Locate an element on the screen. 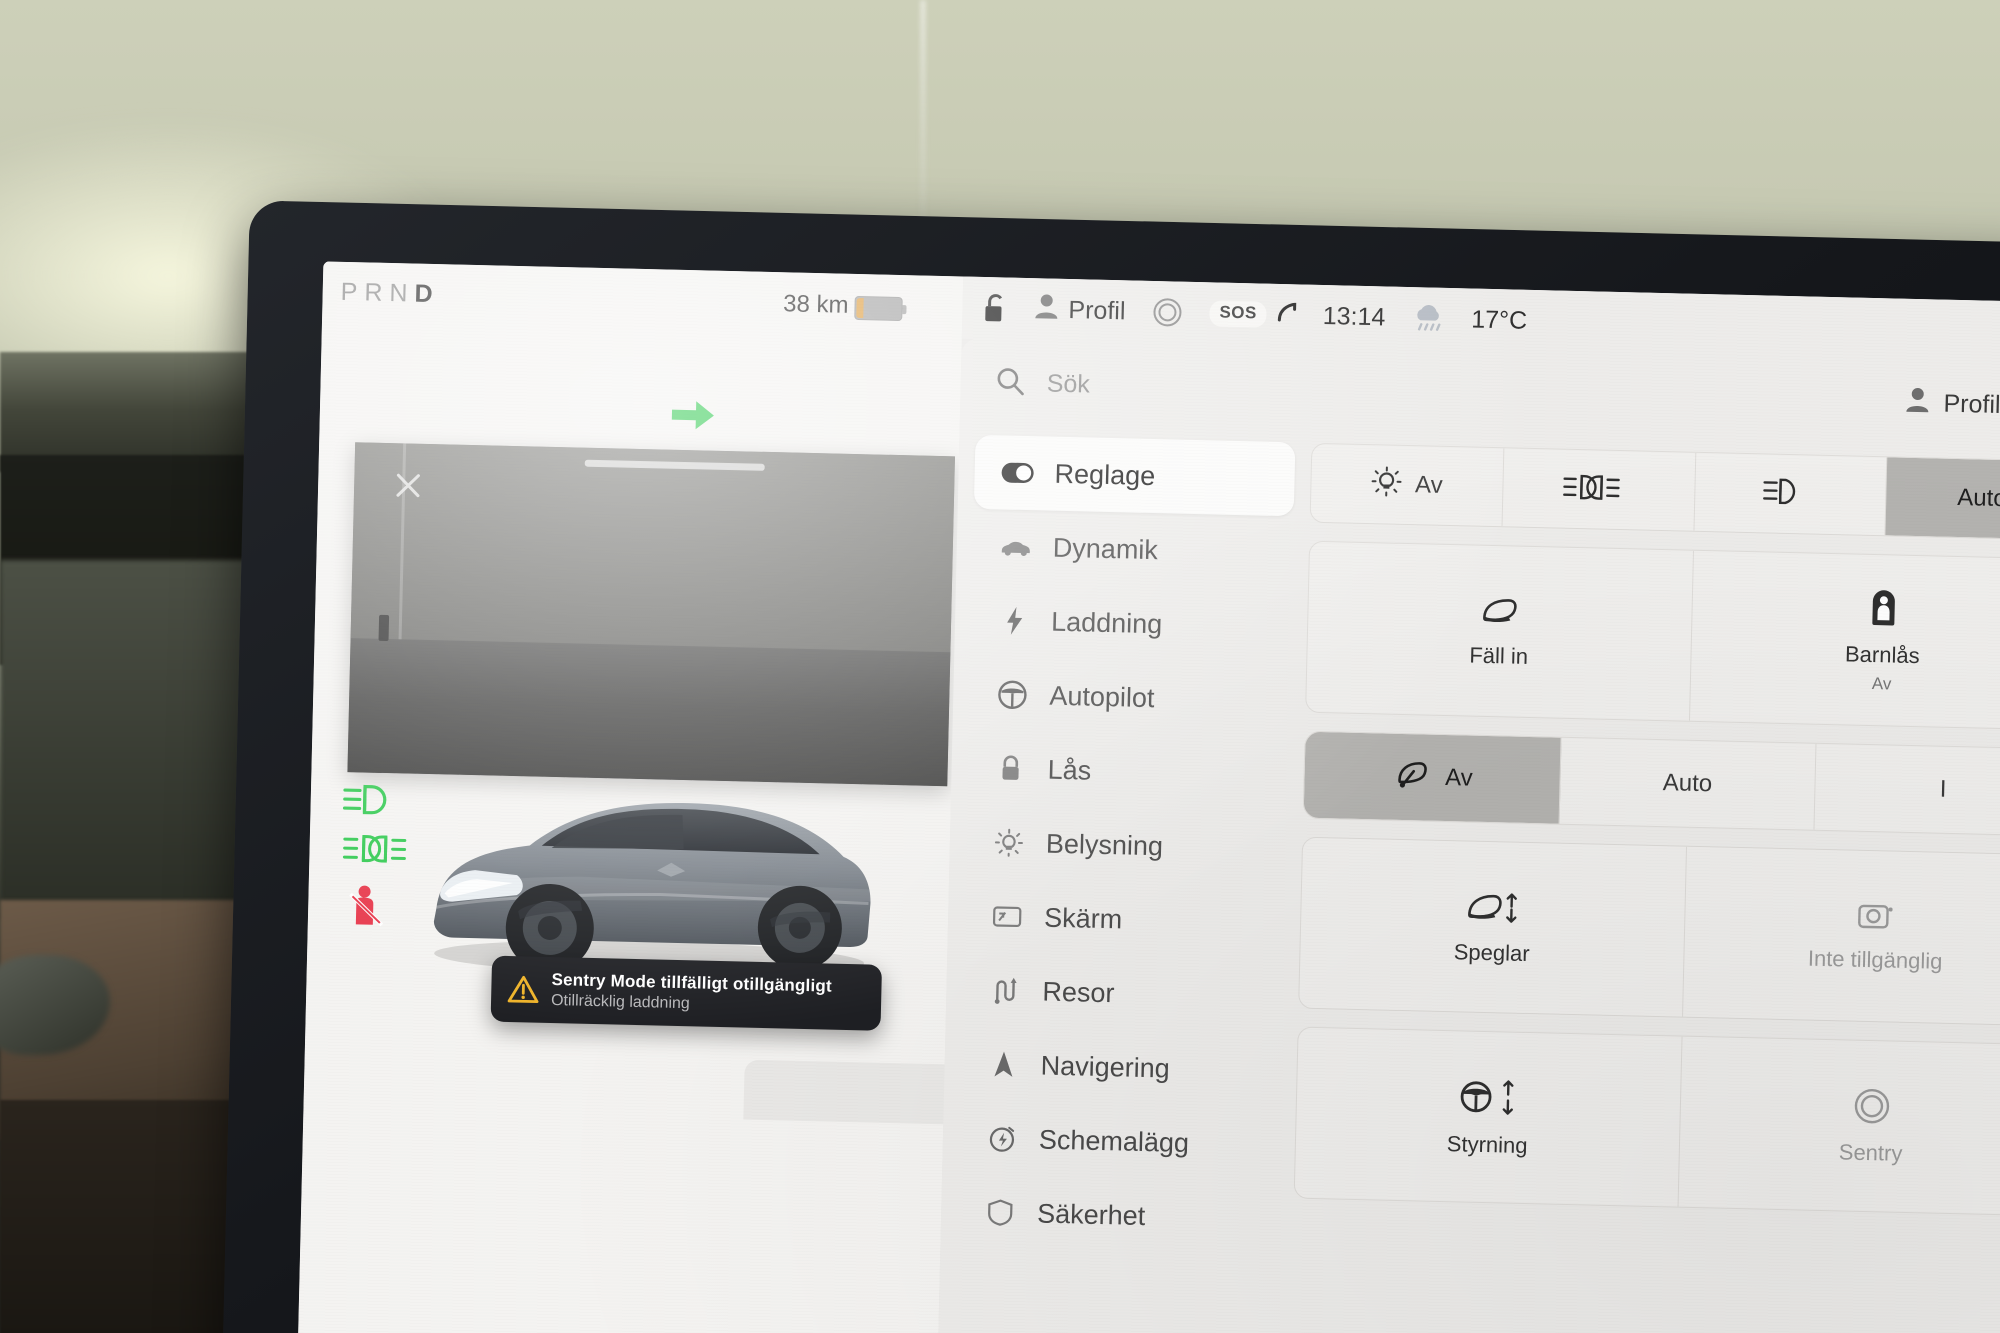  search-field: Sök is located at coordinates (1025, 383).